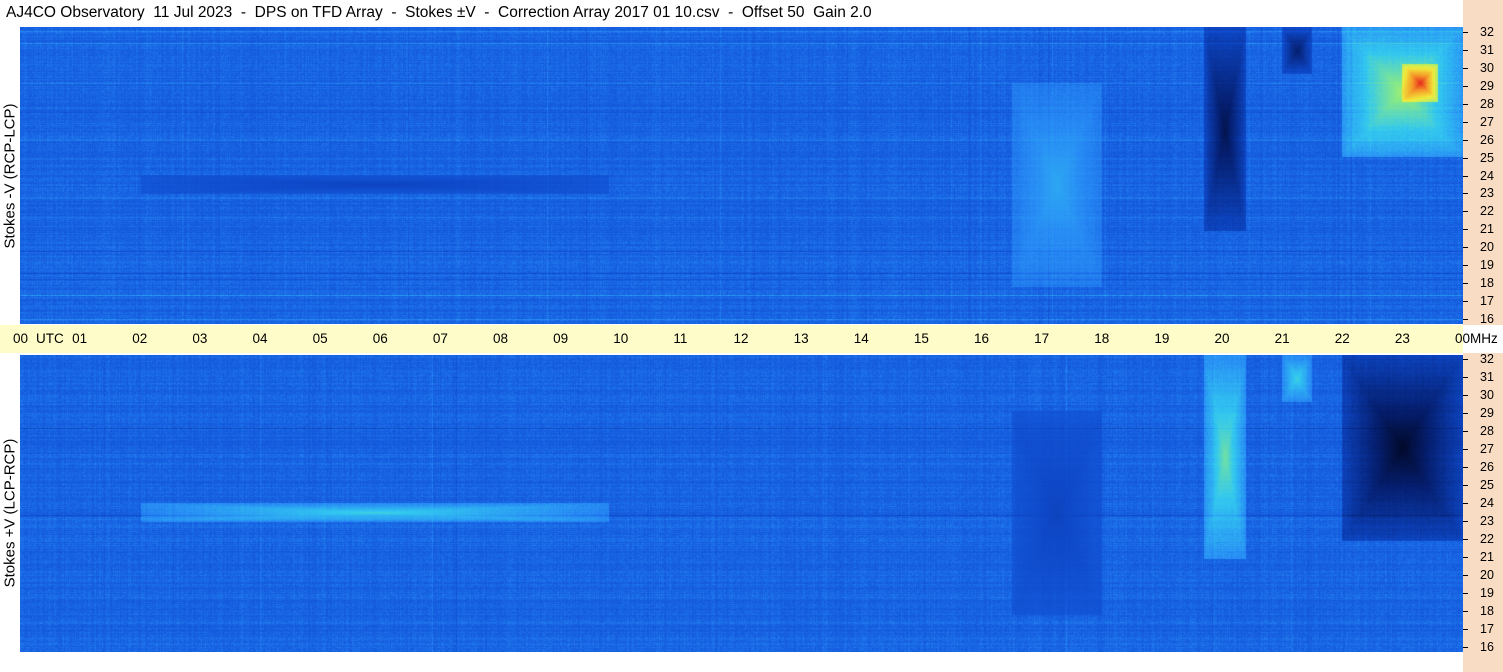 The image size is (1503, 672). I want to click on time-tick: 16, so click(982, 338).